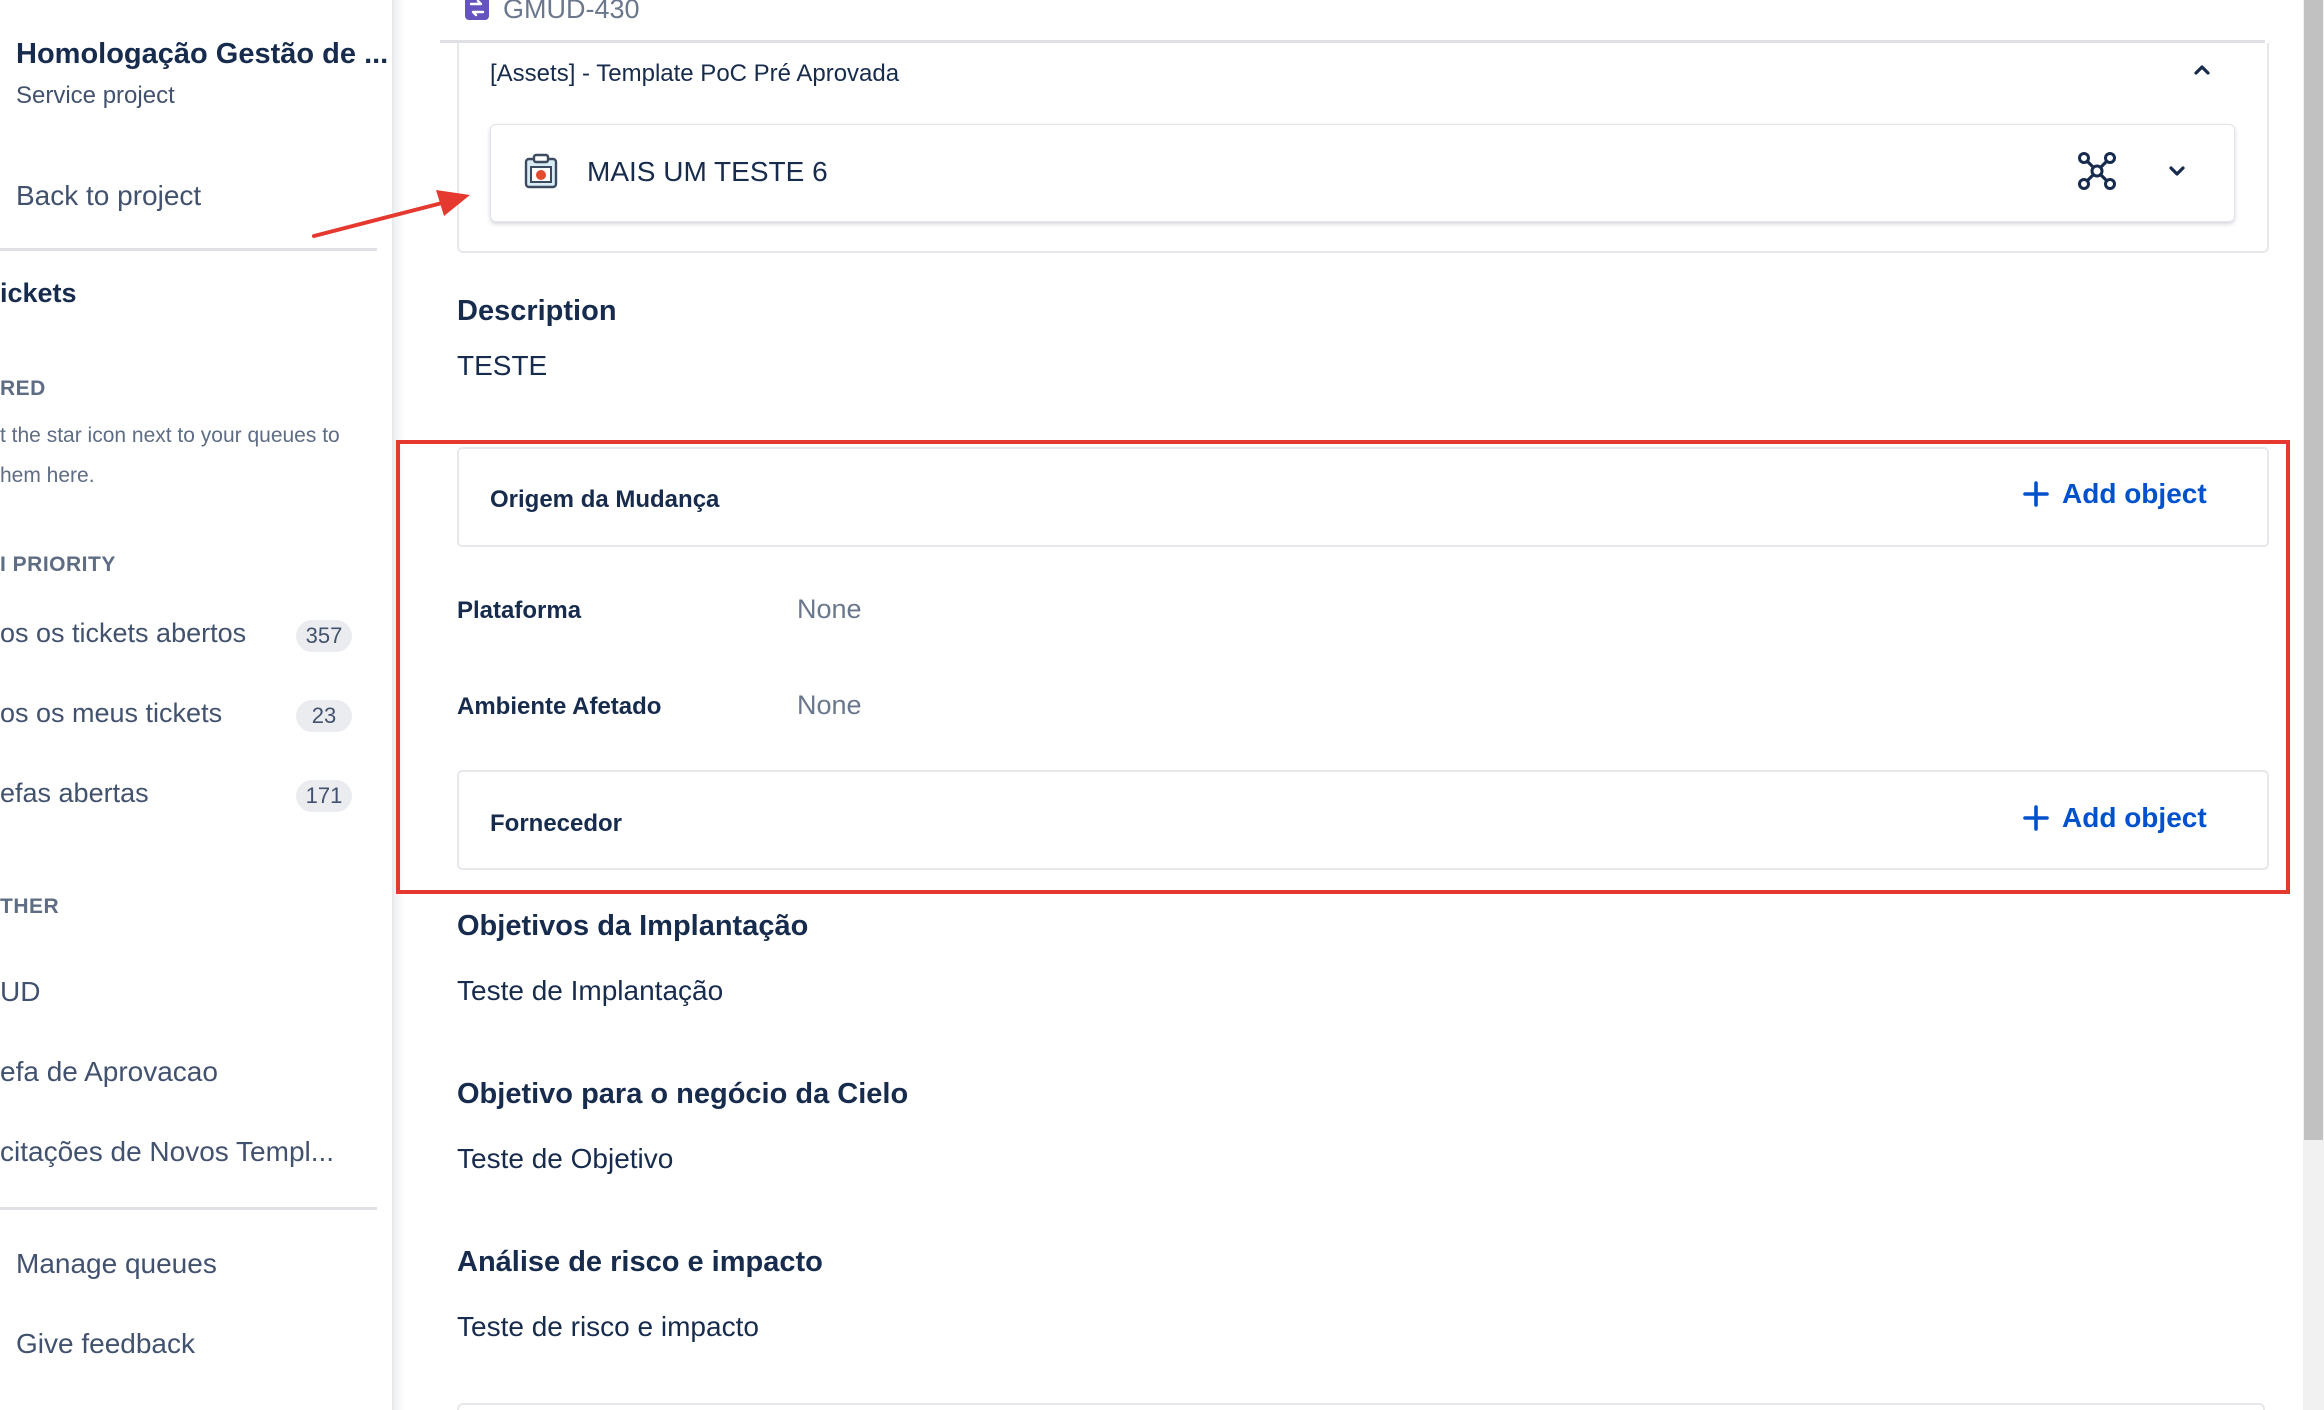  I want to click on description-value: TESTE, so click(502, 366).